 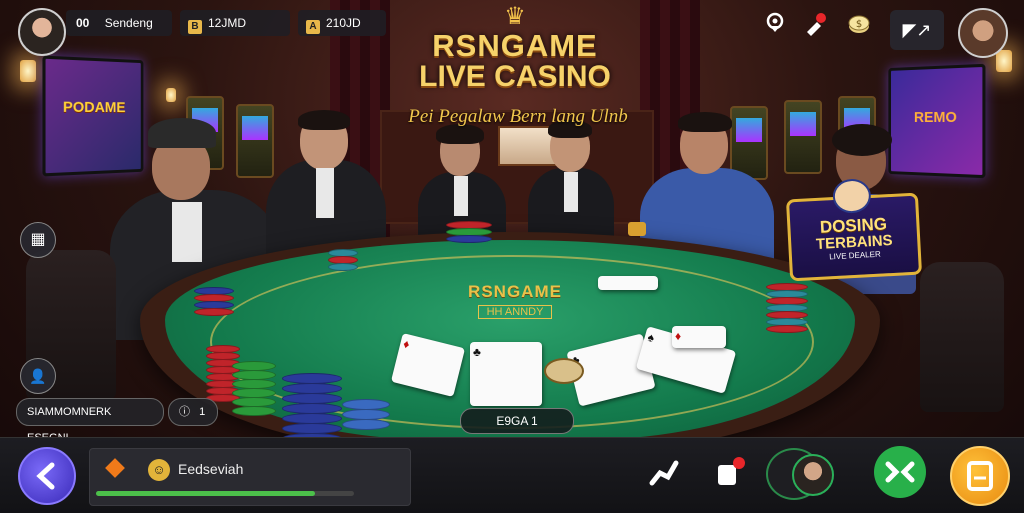 I want to click on title-subtitle: Pei Pegalaw Bern lang Ulnb, so click(x=518, y=116).